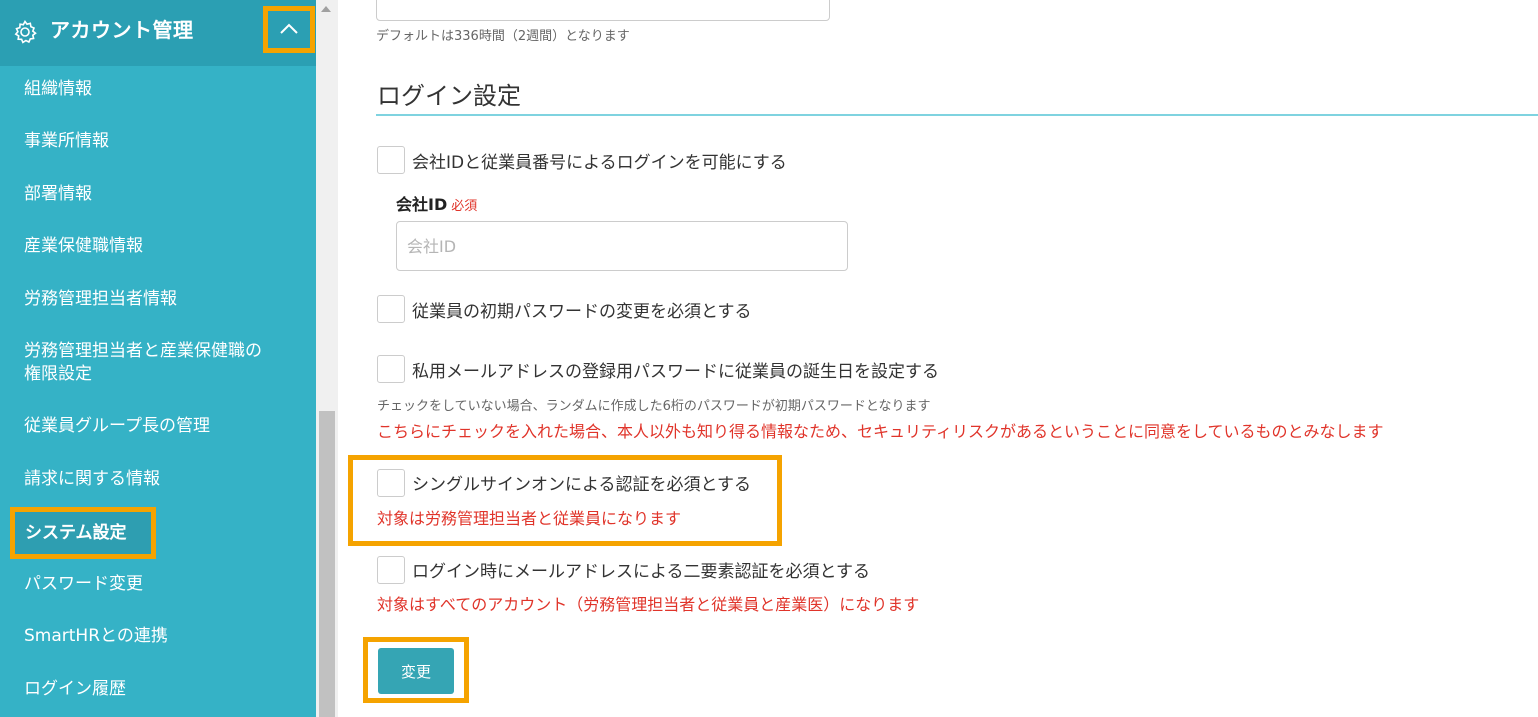 The width and height of the screenshot is (1538, 717). What do you see at coordinates (603, 10) in the screenshot?
I see `session-duration-input` at bounding box center [603, 10].